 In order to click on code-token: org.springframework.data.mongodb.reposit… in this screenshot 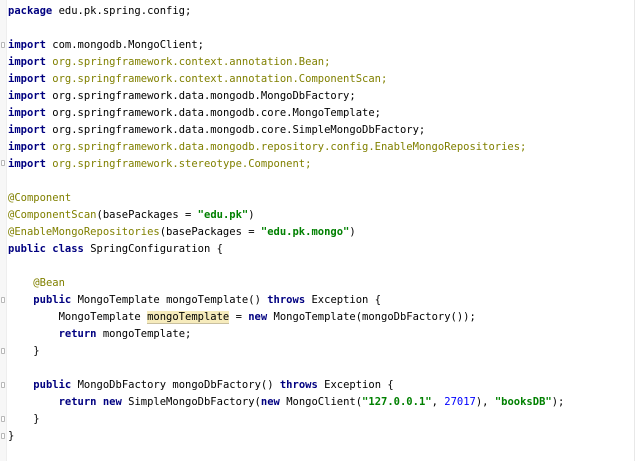, I will do `click(289, 147)`.